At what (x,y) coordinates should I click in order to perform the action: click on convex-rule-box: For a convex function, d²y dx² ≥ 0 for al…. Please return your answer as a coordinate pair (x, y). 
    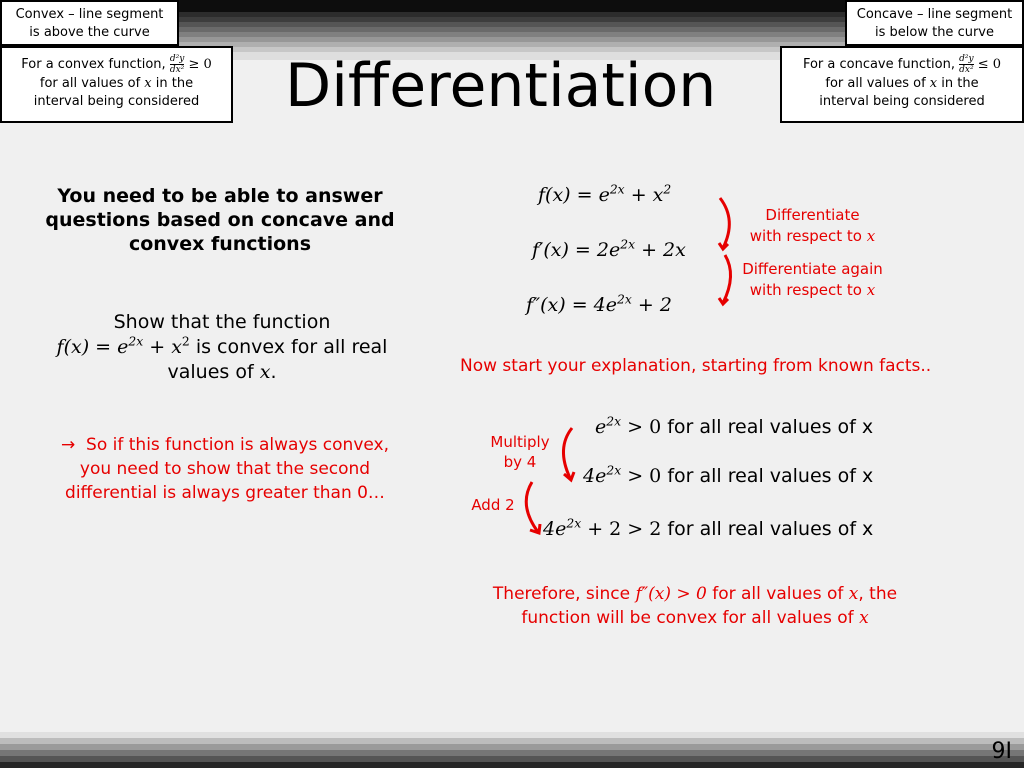
    Looking at the image, I should click on (116, 84).